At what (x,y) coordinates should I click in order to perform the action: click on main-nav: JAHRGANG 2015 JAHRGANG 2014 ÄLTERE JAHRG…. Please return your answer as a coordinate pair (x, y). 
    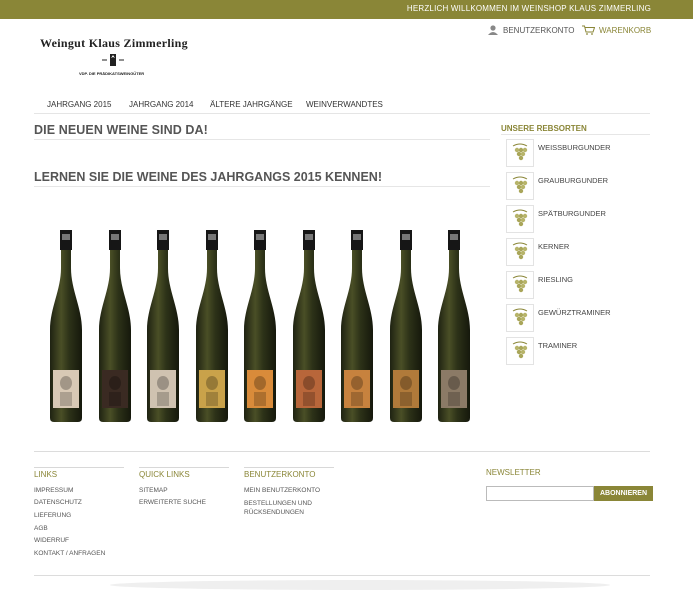
    Looking at the image, I should click on (342, 107).